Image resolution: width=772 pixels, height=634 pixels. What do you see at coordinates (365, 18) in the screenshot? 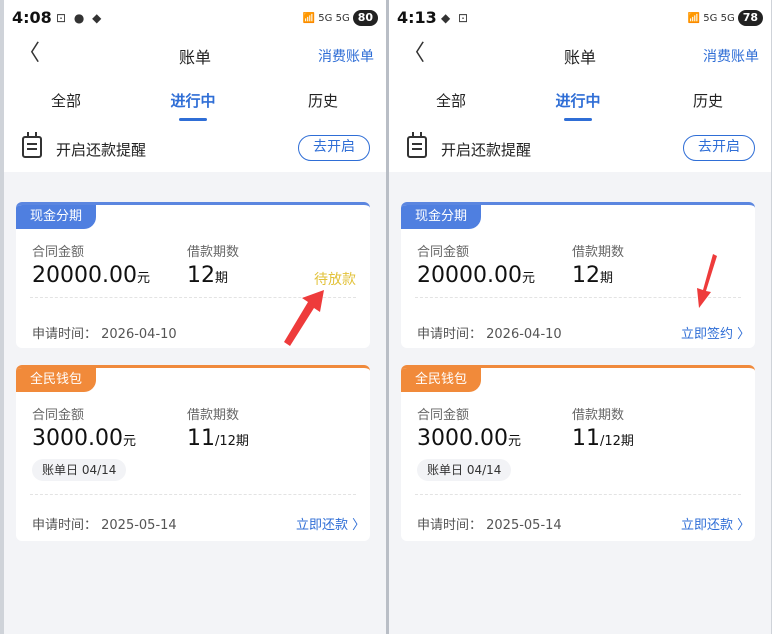
I see `battery-icon: 80` at bounding box center [365, 18].